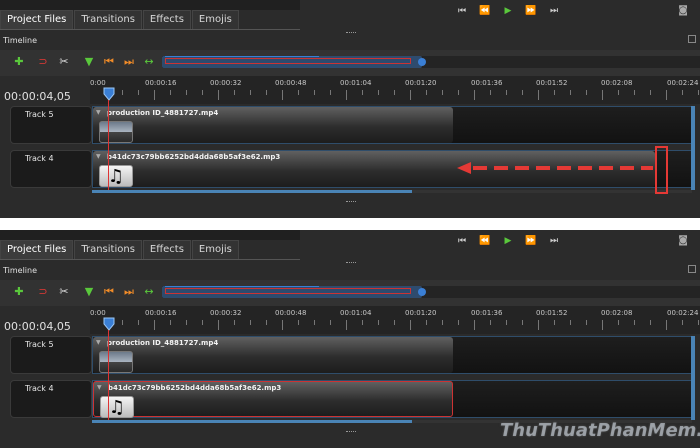  I want to click on clip-title: b41dc73c79bb6252bd4dda68b5af3e62.mp3, so click(195, 388).